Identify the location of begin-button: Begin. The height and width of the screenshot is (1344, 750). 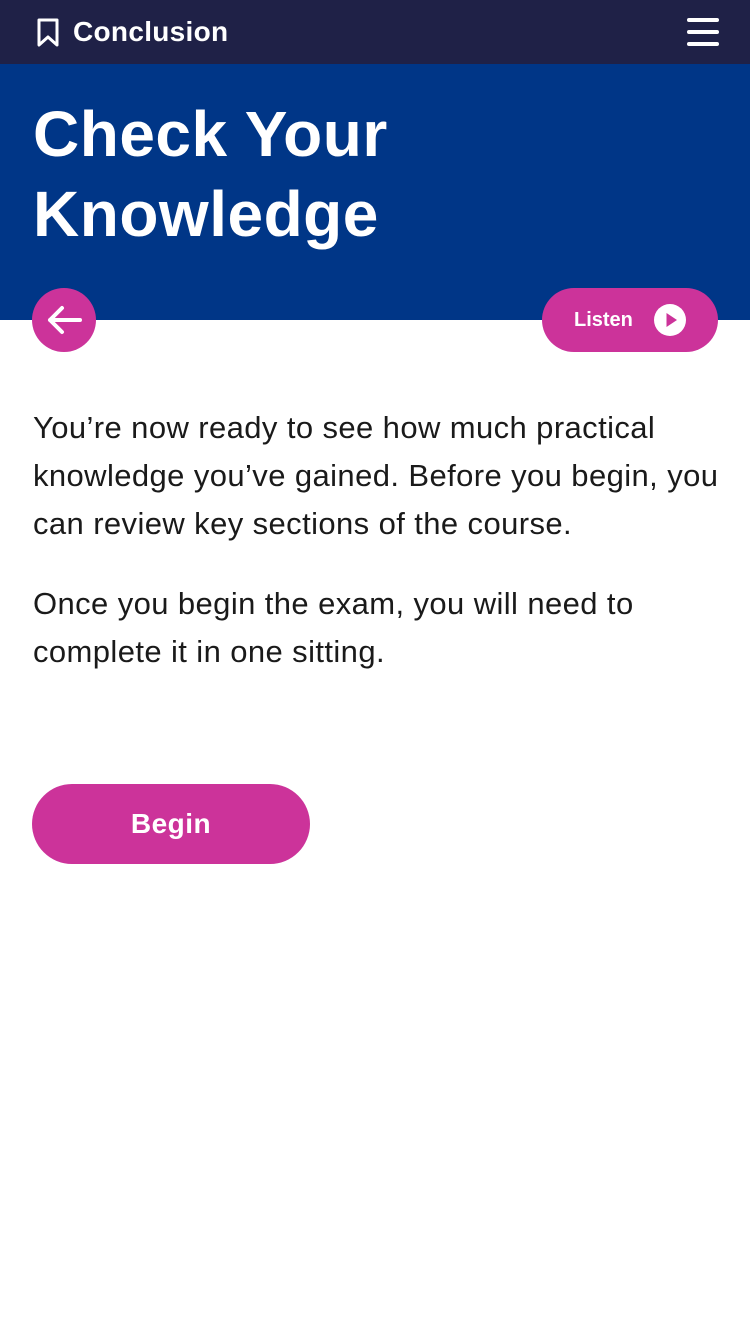
(171, 824).